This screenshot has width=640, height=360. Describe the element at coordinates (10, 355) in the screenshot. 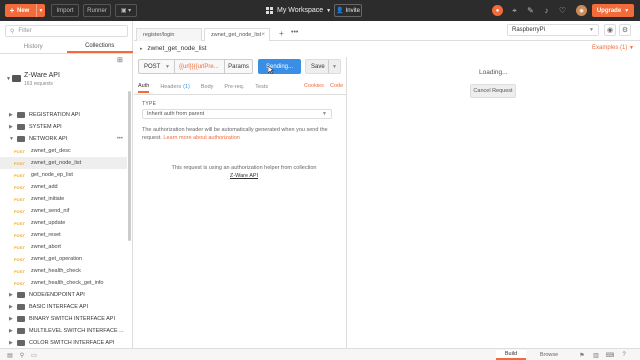

I see `sidebar-toggle-icon: ▤` at that location.